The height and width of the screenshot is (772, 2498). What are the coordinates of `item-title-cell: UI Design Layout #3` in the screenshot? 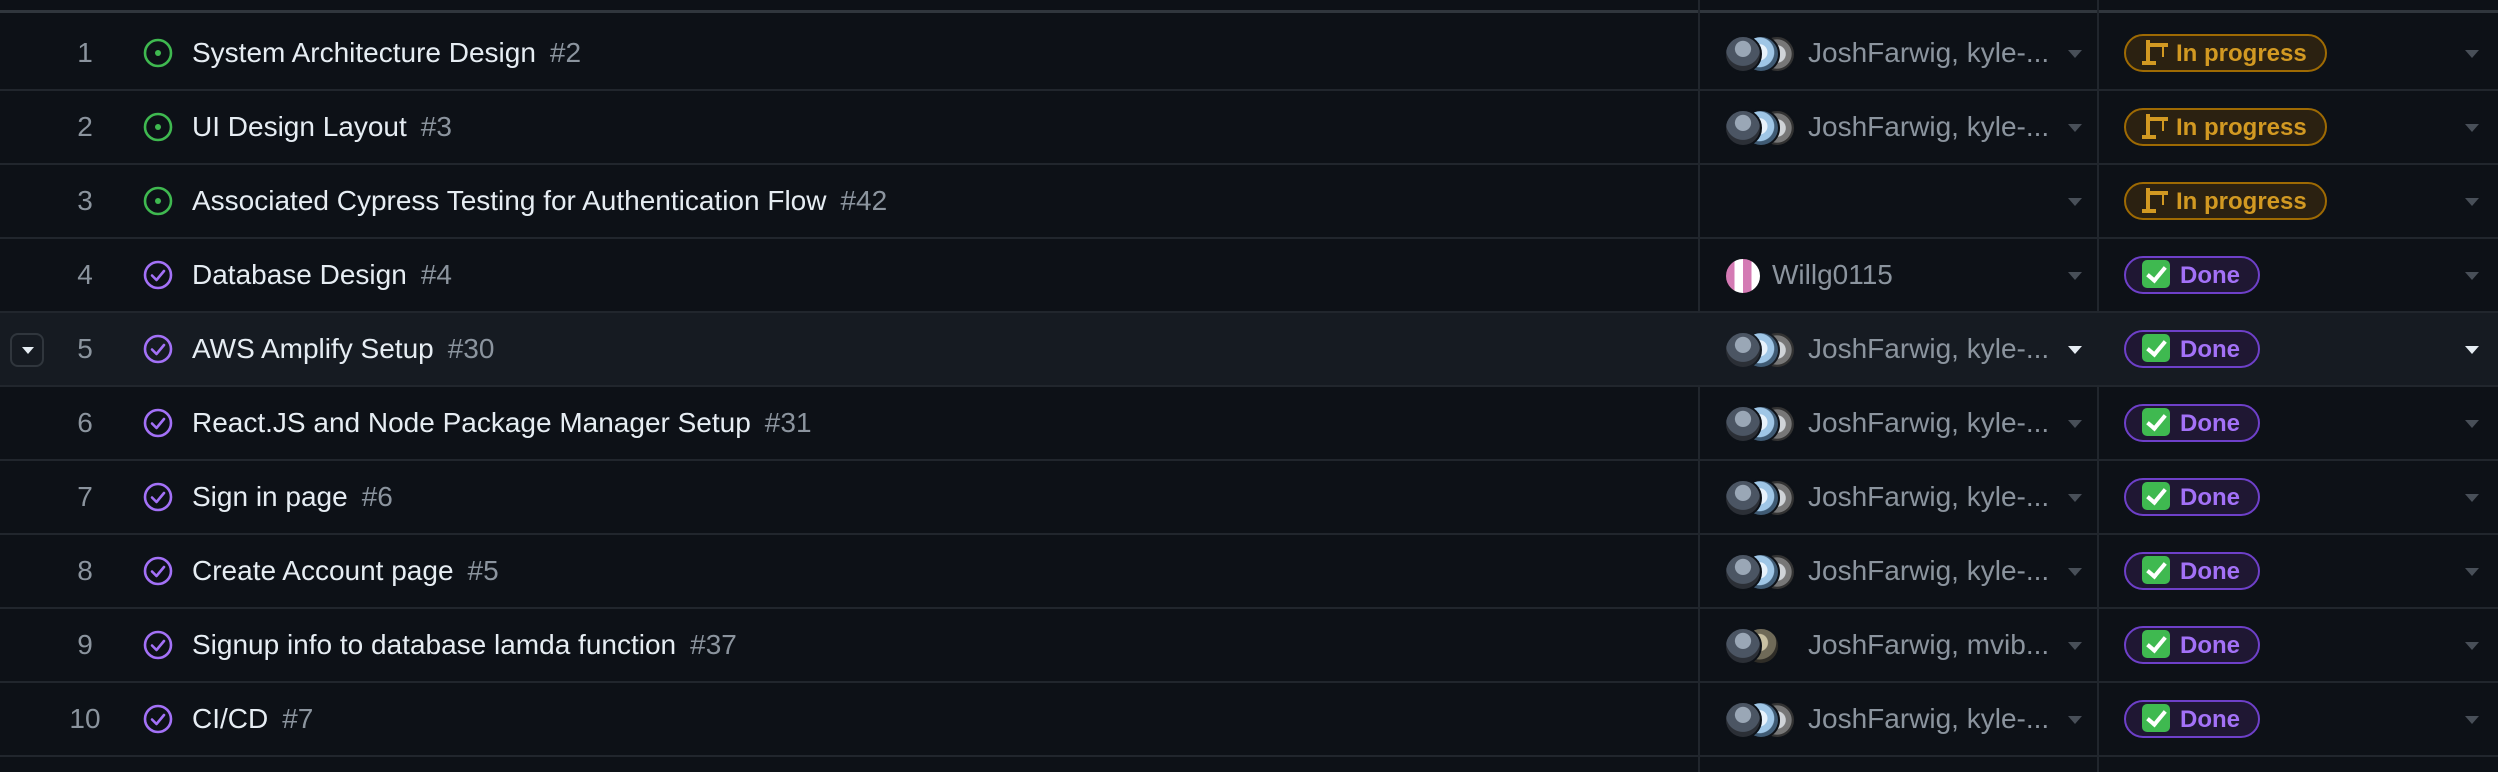 It's located at (322, 127).